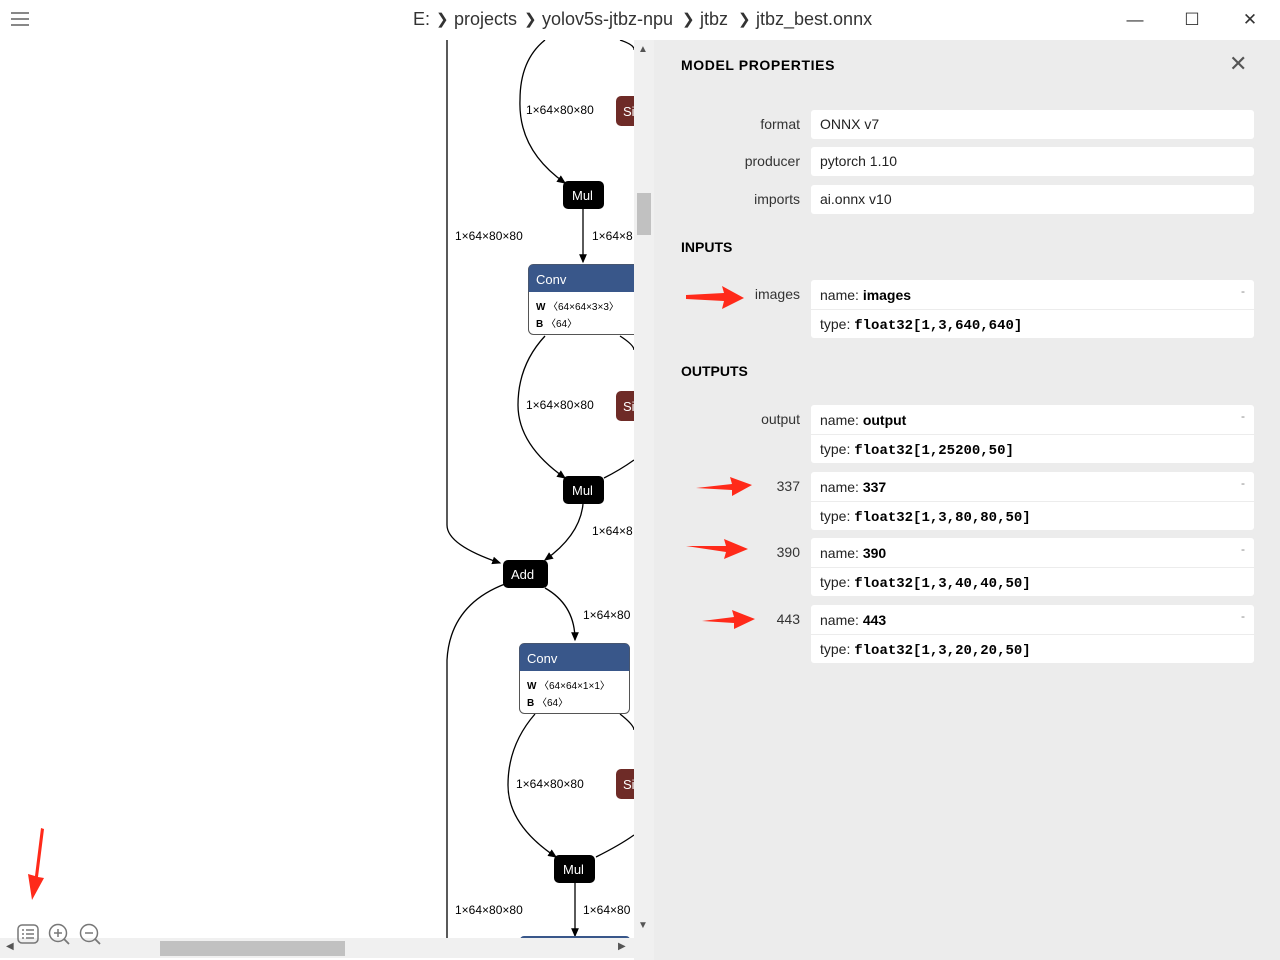 The image size is (1280, 960). What do you see at coordinates (1032, 161) in the screenshot?
I see `prop-value-producer: pytorch 1.10` at bounding box center [1032, 161].